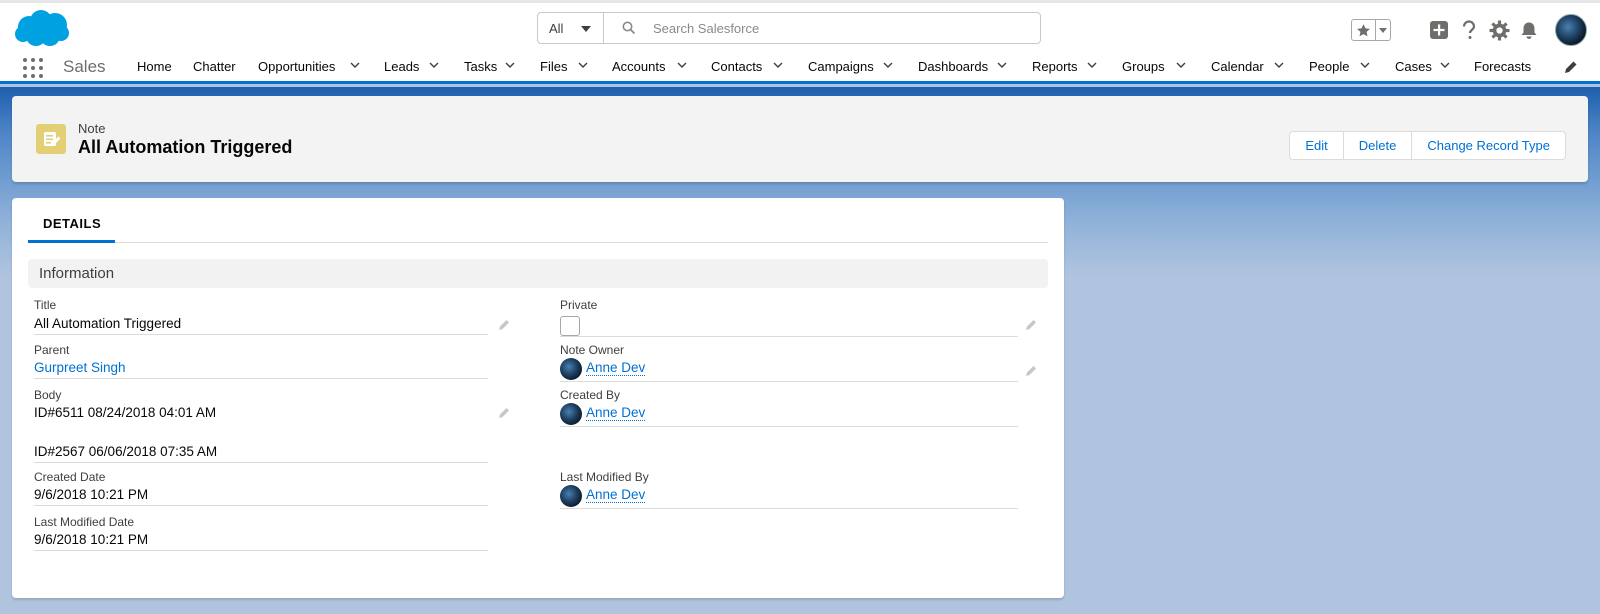 The width and height of the screenshot is (1600, 614). What do you see at coordinates (84, 522) in the screenshot?
I see `last-modified-date-label: Last Modified Date` at bounding box center [84, 522].